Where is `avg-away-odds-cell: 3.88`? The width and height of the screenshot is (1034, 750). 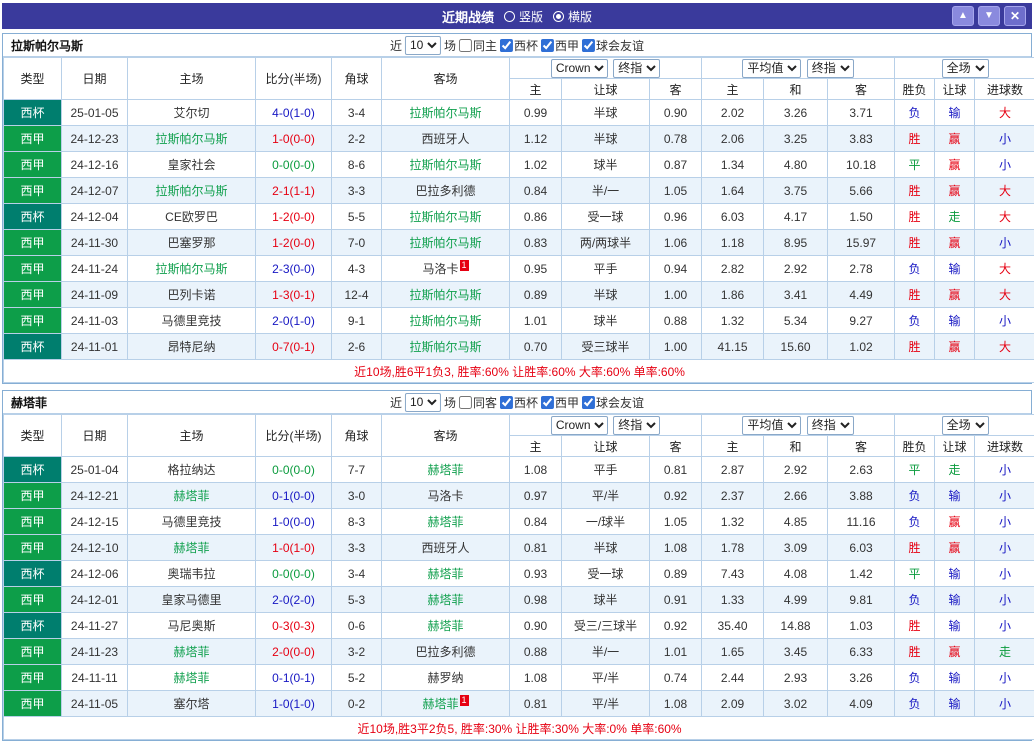 avg-away-odds-cell: 3.88 is located at coordinates (861, 496).